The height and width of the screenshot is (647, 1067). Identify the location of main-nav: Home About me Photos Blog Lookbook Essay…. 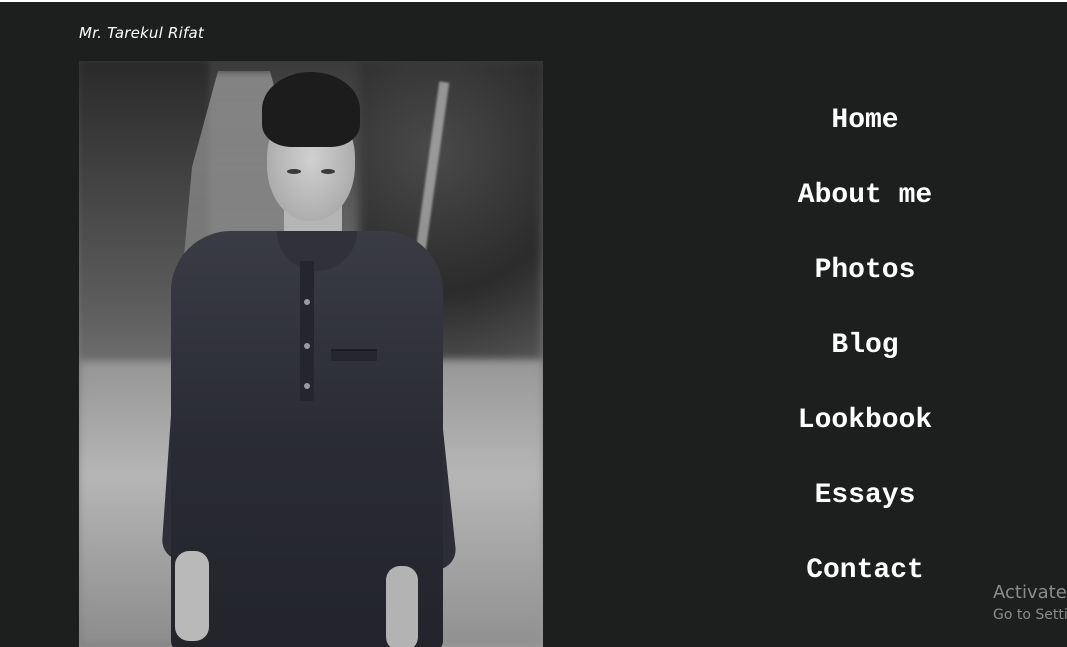
(865, 365).